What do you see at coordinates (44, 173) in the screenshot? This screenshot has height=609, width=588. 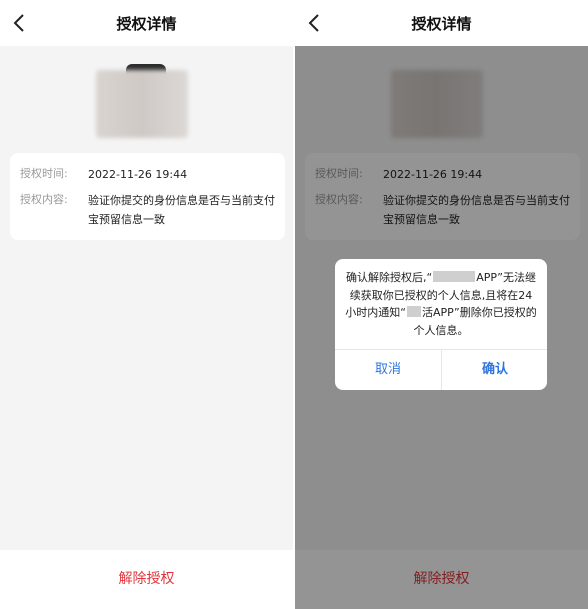 I see `auth-time-label: 授权时间:` at bounding box center [44, 173].